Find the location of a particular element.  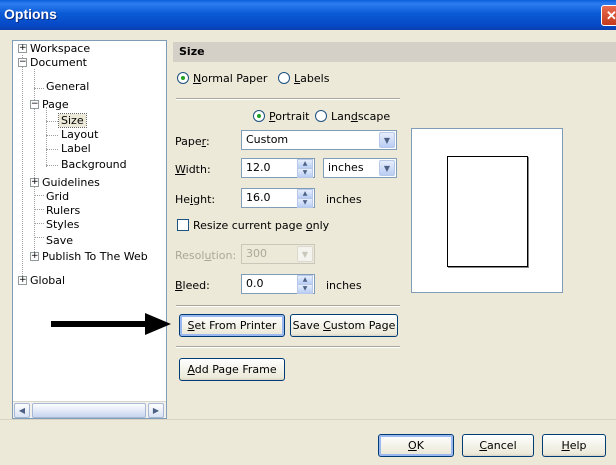

pointer-arrow-icon is located at coordinates (111, 324).